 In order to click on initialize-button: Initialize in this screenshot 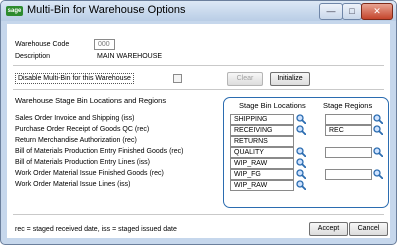, I will do `click(290, 79)`.